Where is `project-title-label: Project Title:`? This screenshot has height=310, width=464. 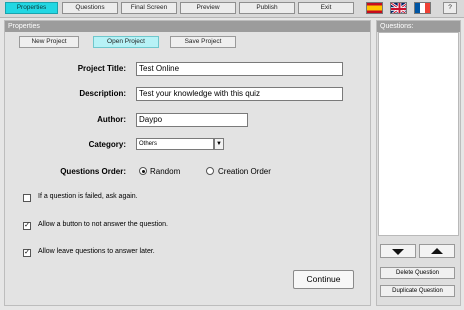
project-title-label: Project Title: is located at coordinates (101, 68).